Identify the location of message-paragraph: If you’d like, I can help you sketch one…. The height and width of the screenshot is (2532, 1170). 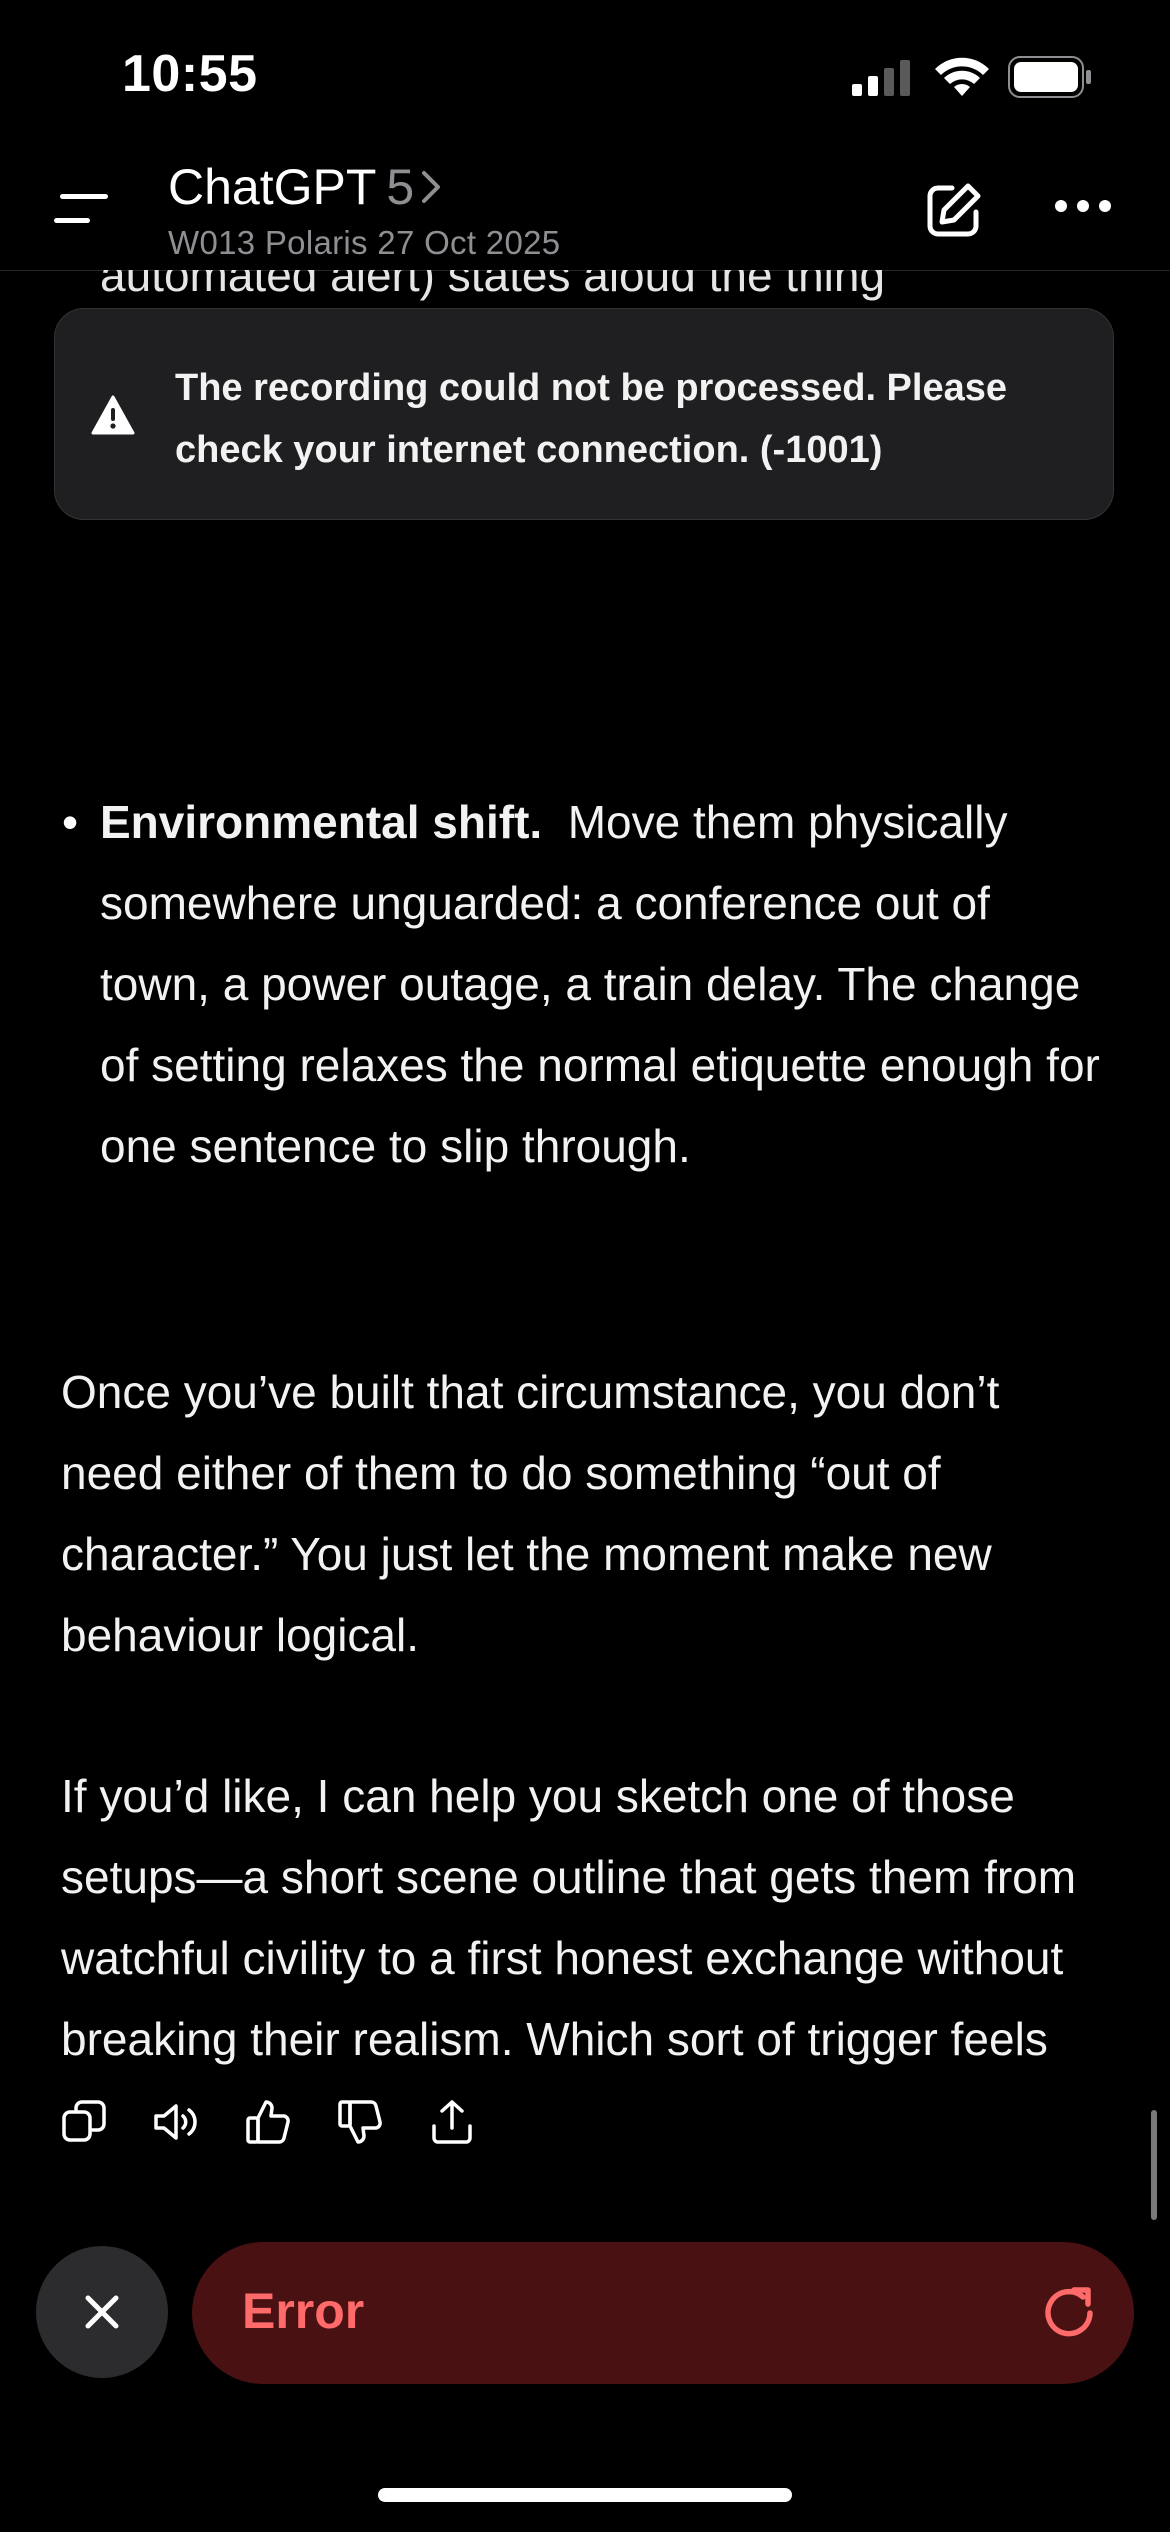
(569, 1917).